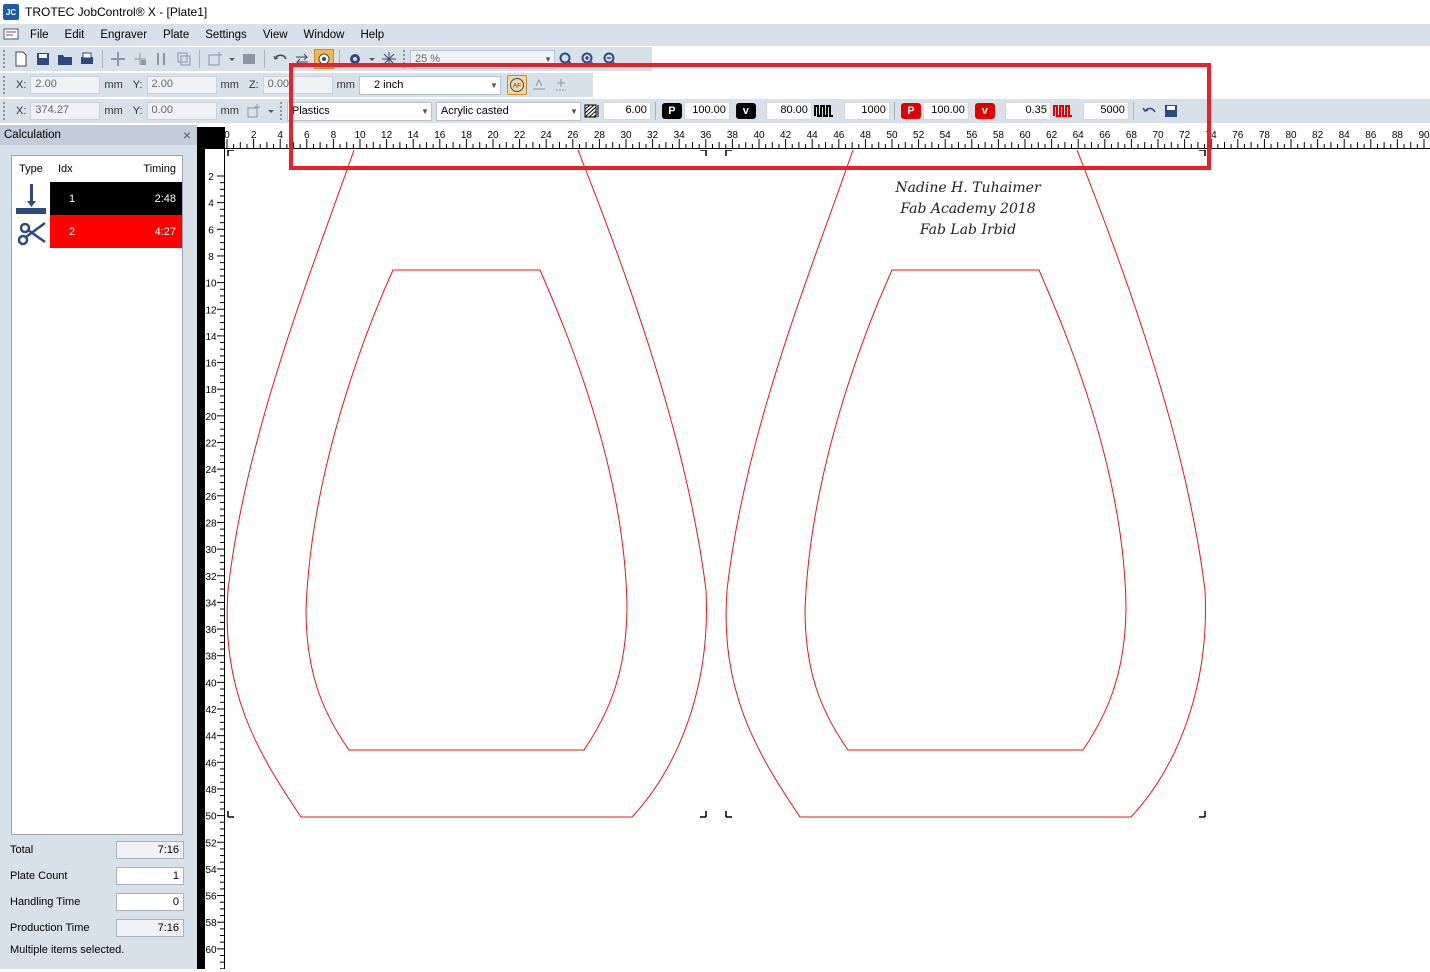 This screenshot has height=972, width=1430. Describe the element at coordinates (968, 230) in the screenshot. I see `engraving-line-3: Fab Lab Irbid` at that location.